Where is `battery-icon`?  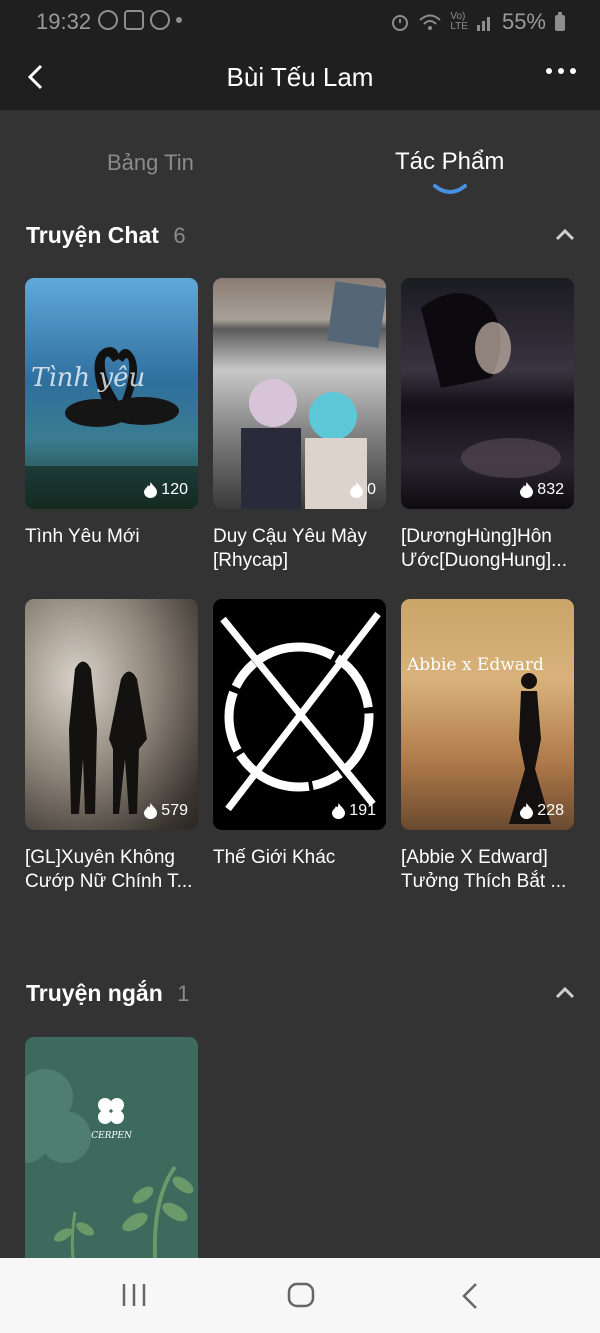
battery-icon is located at coordinates (560, 21).